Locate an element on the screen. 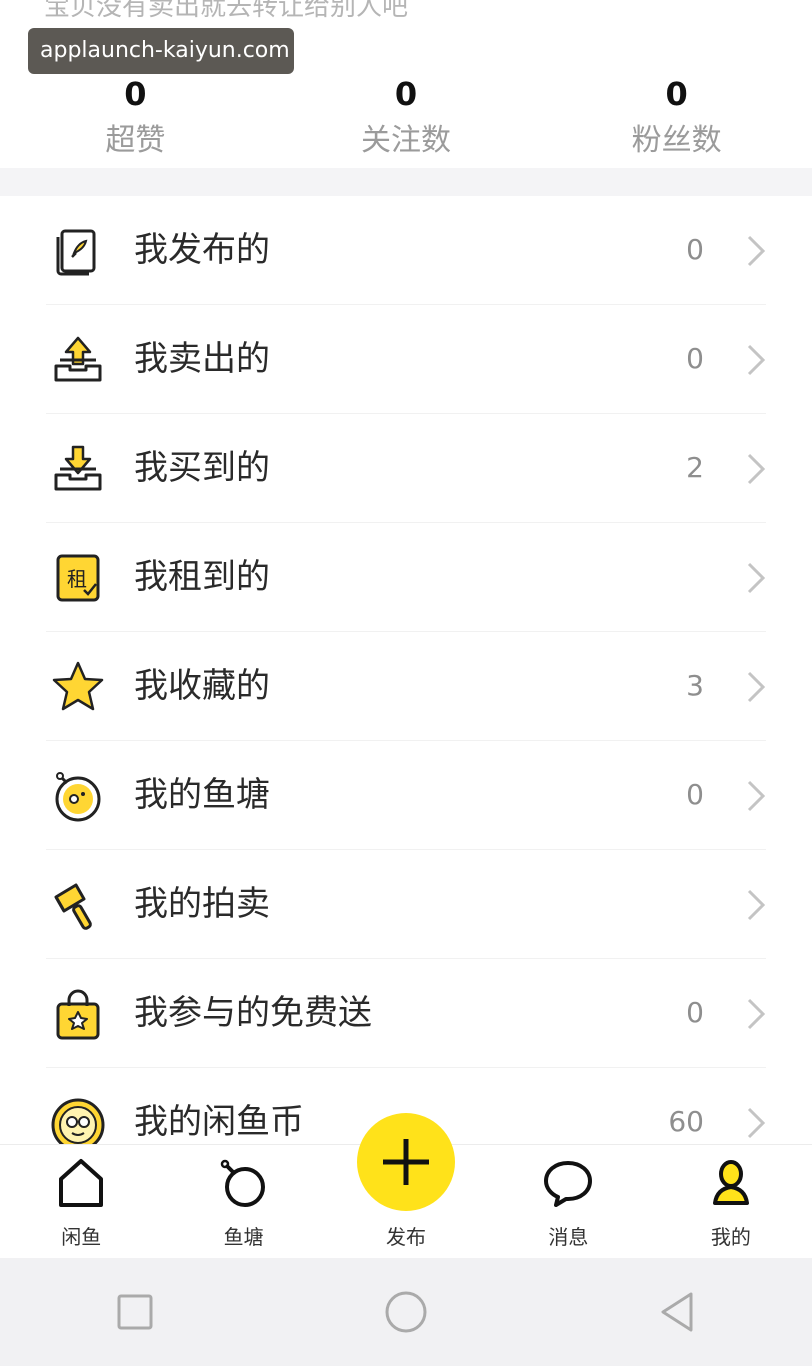  system-nav-bar is located at coordinates (406, 1312).